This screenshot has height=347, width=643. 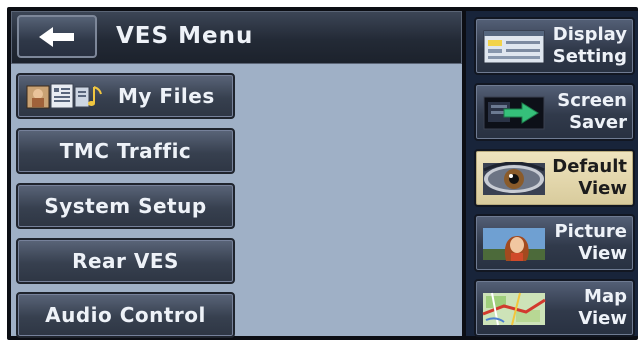 I want to click on default-view-button: Default View, so click(x=554, y=178).